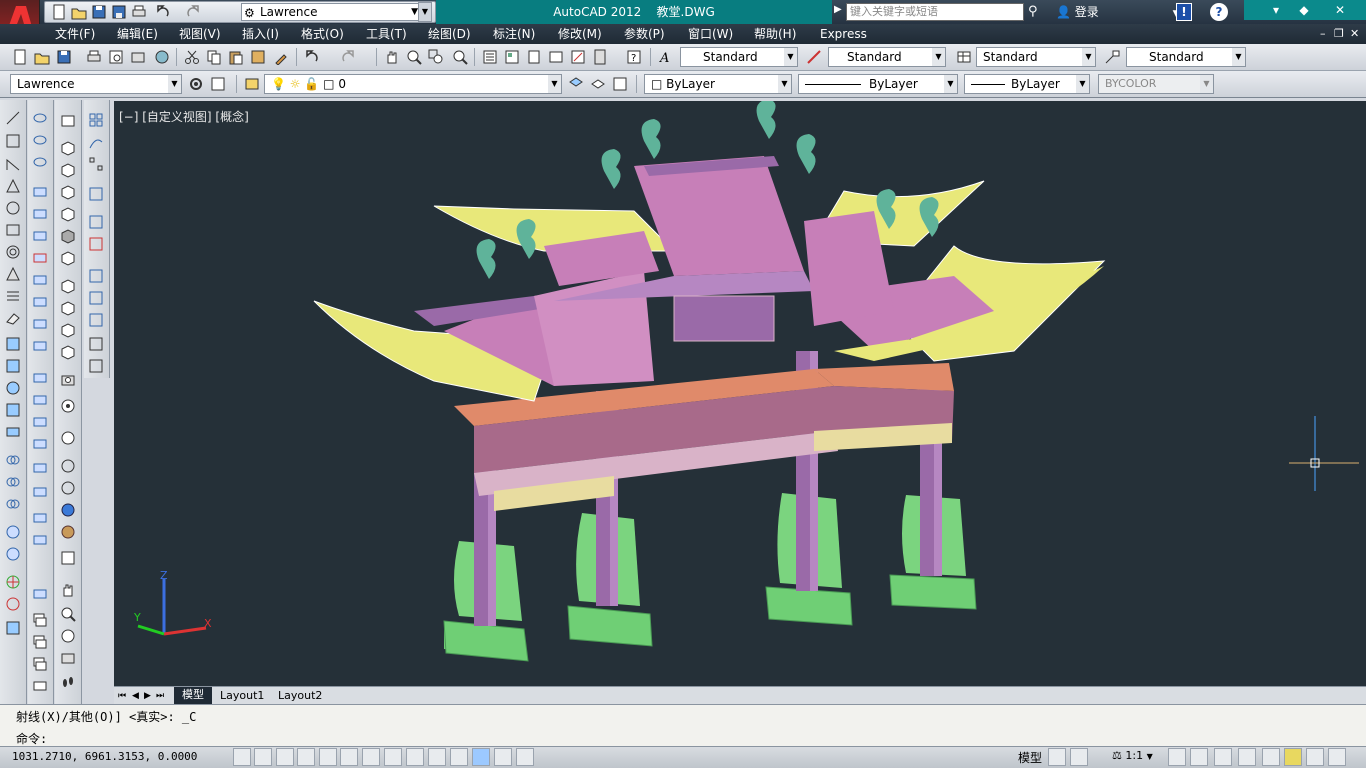  Describe the element at coordinates (1247, 757) in the screenshot. I see `lock-icon` at that location.